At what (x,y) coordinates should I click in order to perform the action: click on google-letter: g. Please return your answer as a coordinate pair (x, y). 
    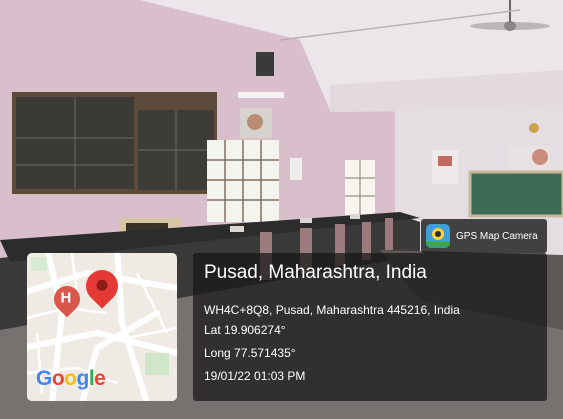
    Looking at the image, I should click on (83, 378).